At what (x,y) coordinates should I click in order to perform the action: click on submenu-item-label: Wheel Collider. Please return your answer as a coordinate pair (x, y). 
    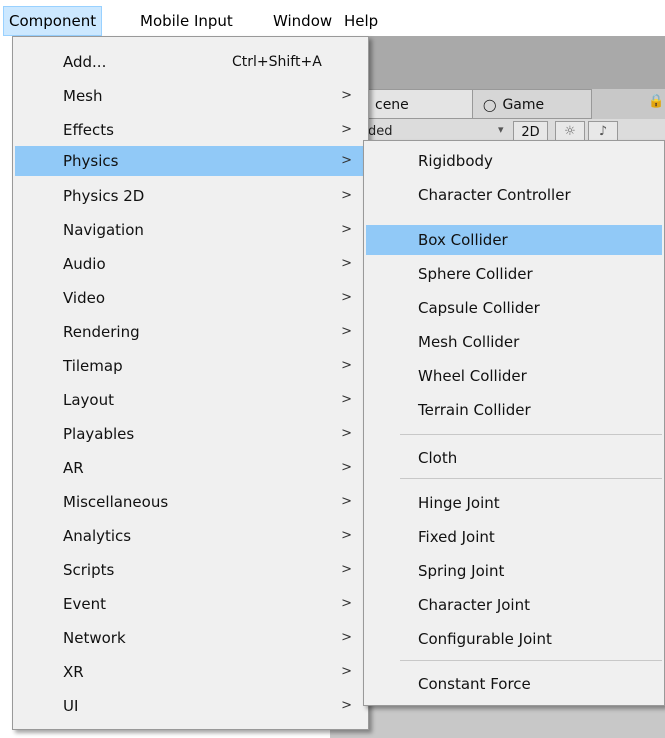
    Looking at the image, I should click on (472, 376).